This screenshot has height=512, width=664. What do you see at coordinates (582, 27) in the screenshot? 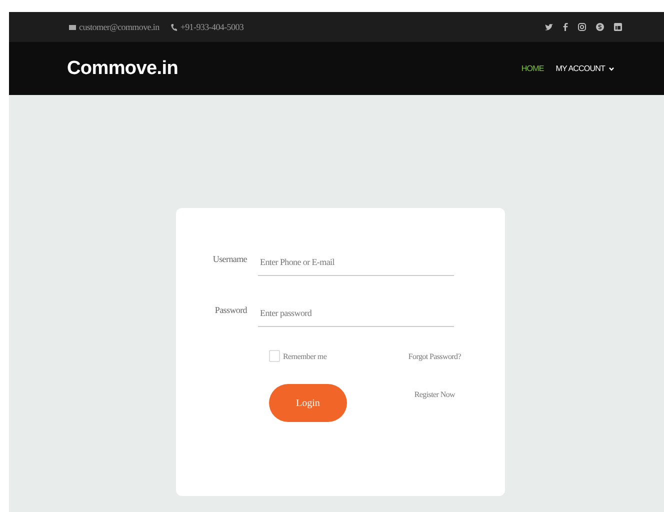
I see `instagram-icon` at bounding box center [582, 27].